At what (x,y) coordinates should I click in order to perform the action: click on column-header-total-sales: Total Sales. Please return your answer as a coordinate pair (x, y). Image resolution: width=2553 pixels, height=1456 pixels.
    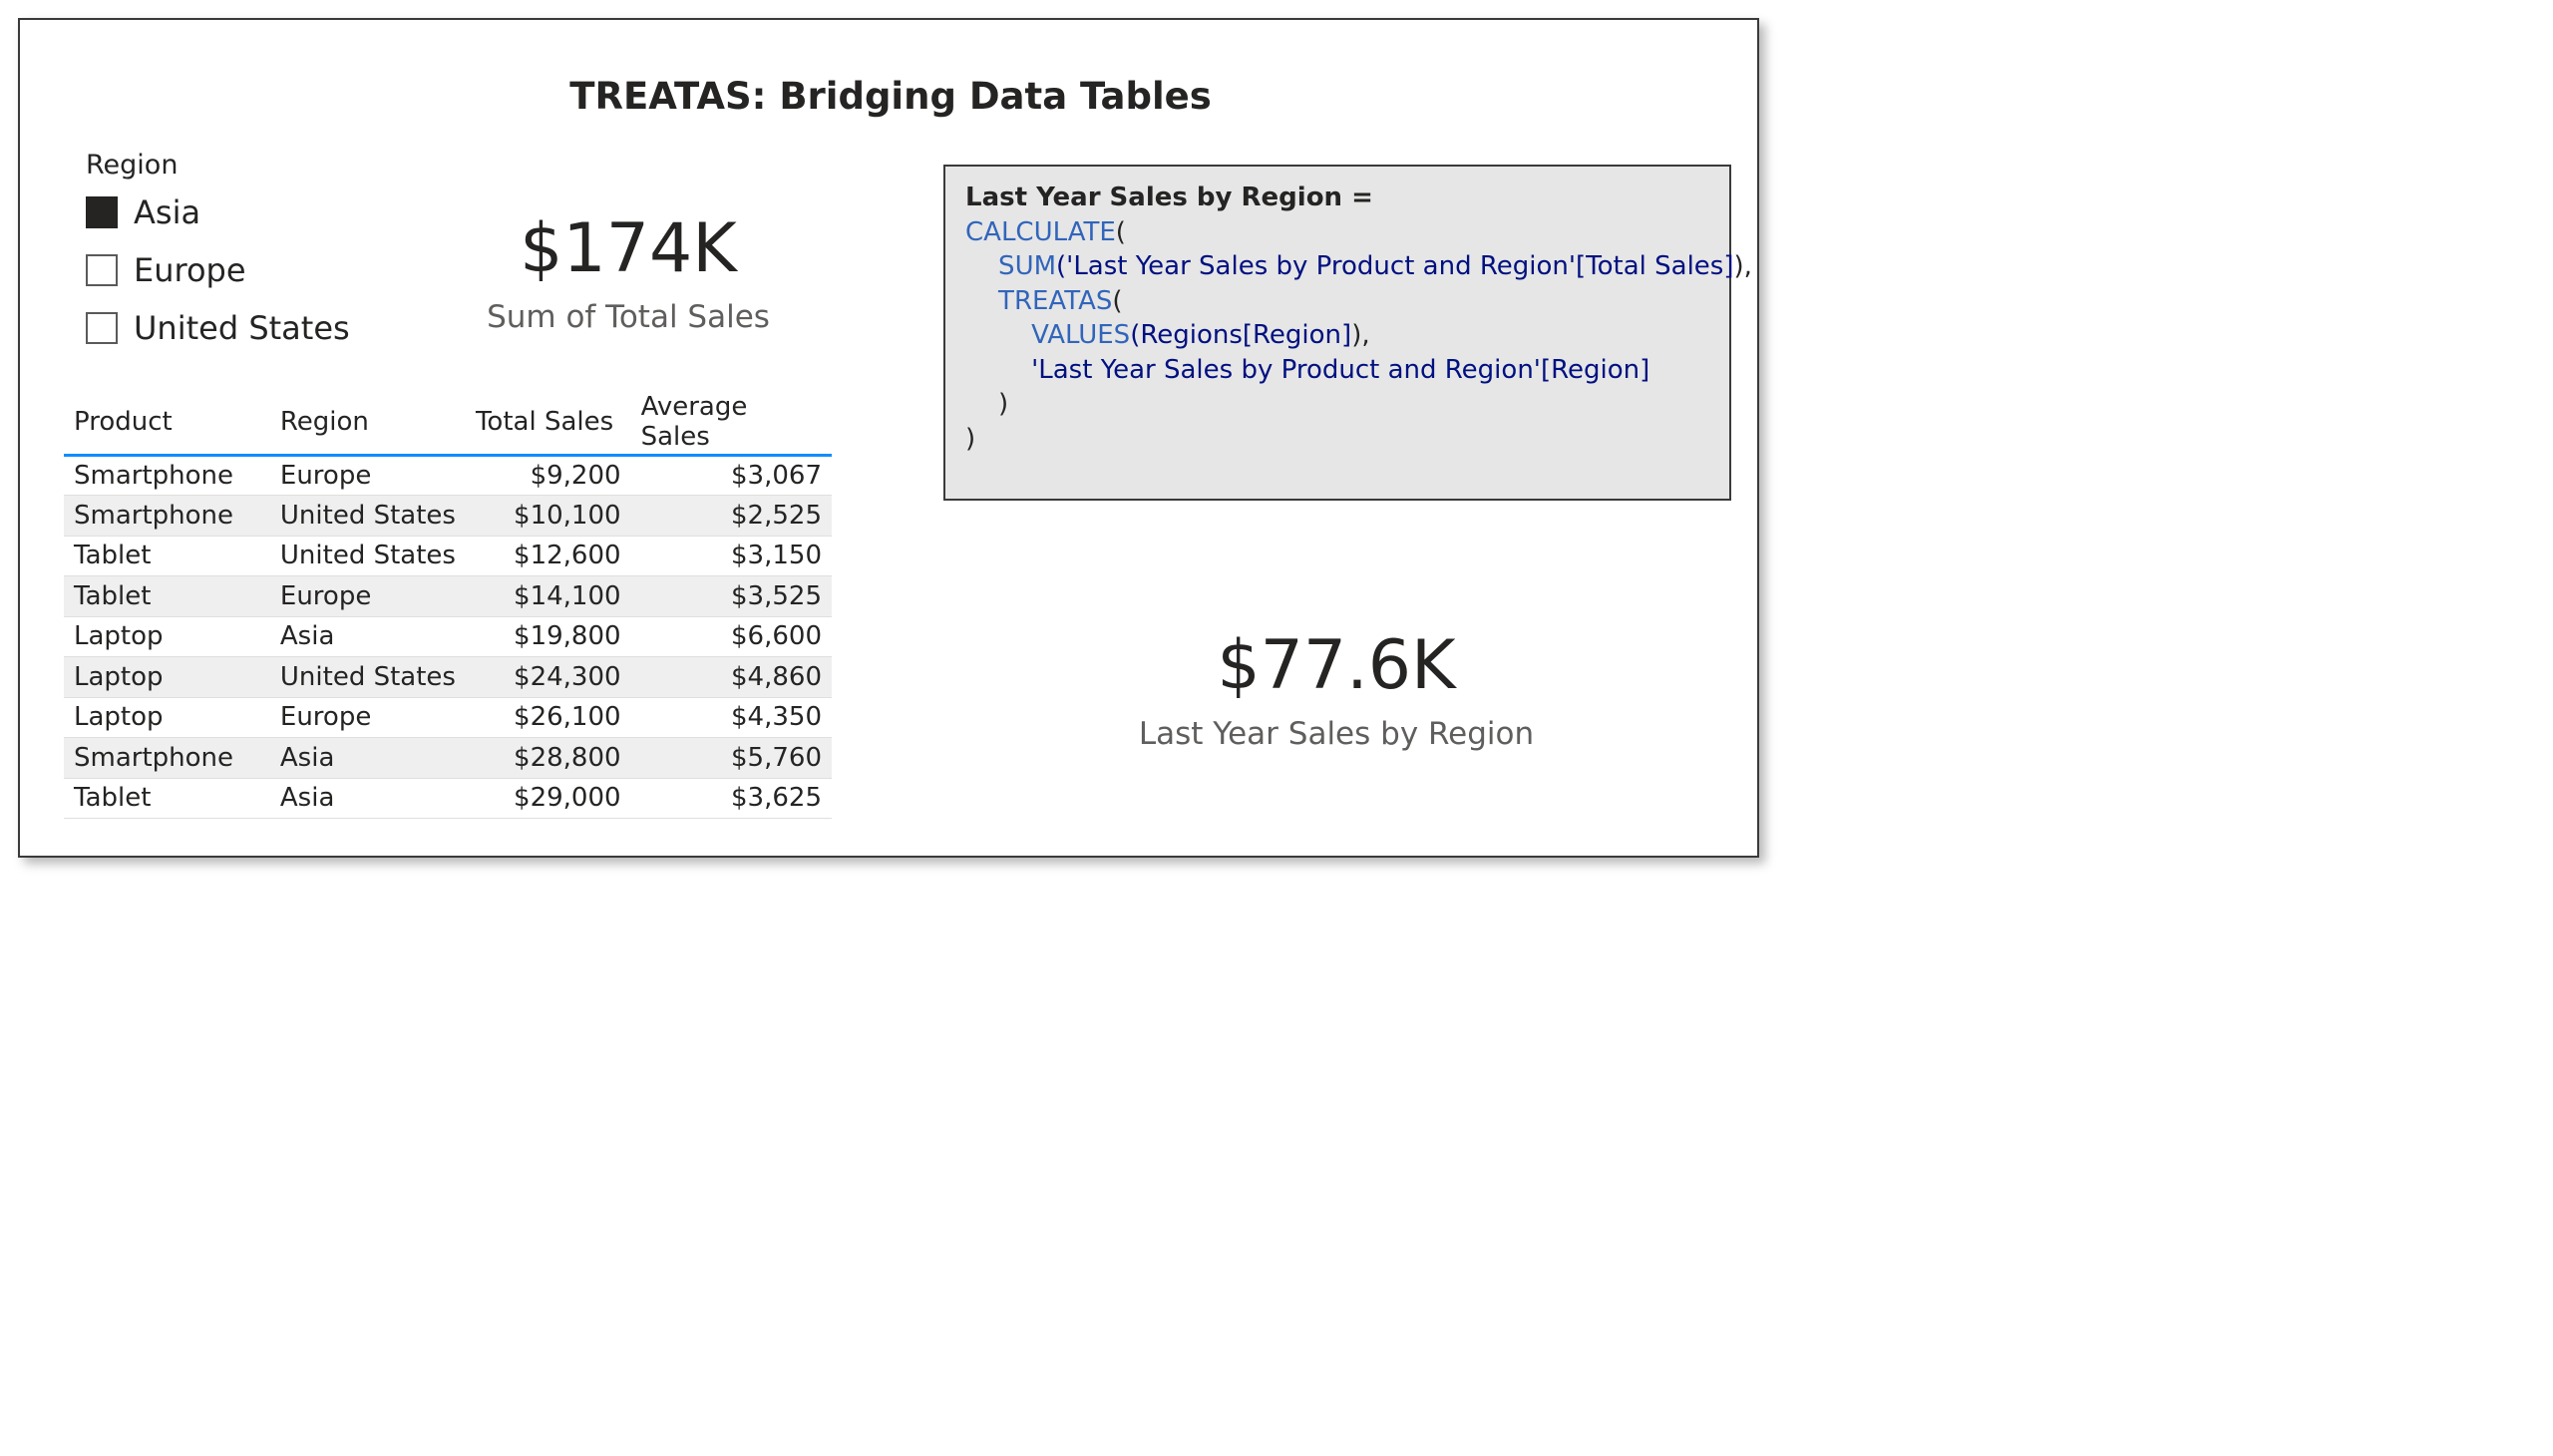
    Looking at the image, I should click on (548, 424).